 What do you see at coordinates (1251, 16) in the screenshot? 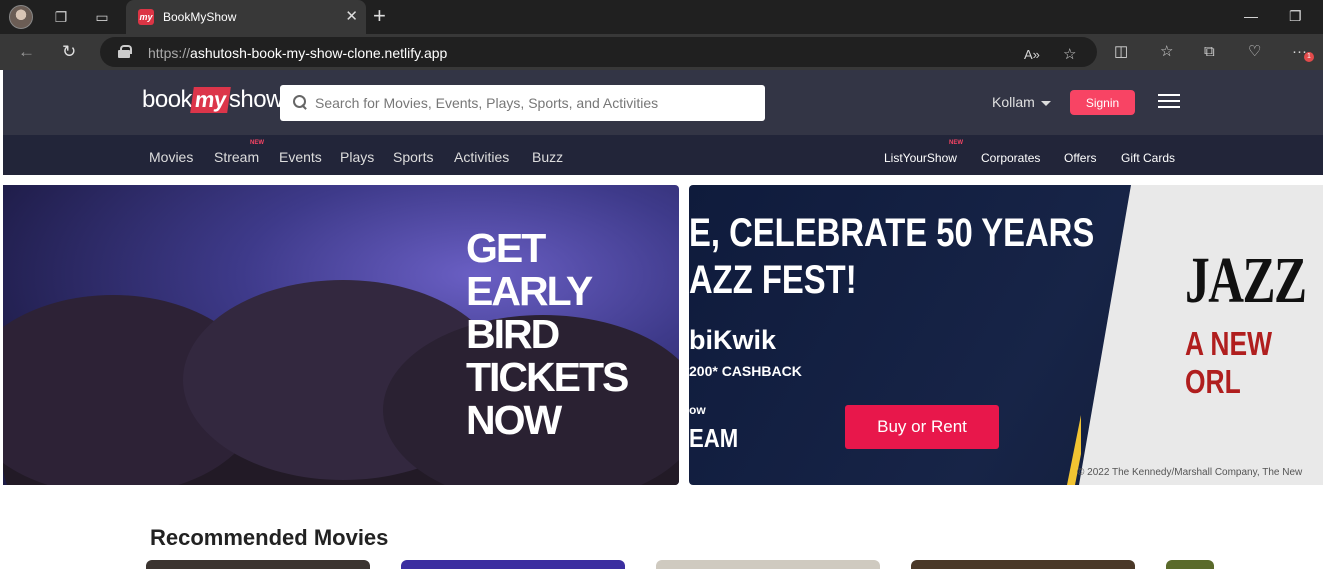
I see `minimize-icon: —` at bounding box center [1251, 16].